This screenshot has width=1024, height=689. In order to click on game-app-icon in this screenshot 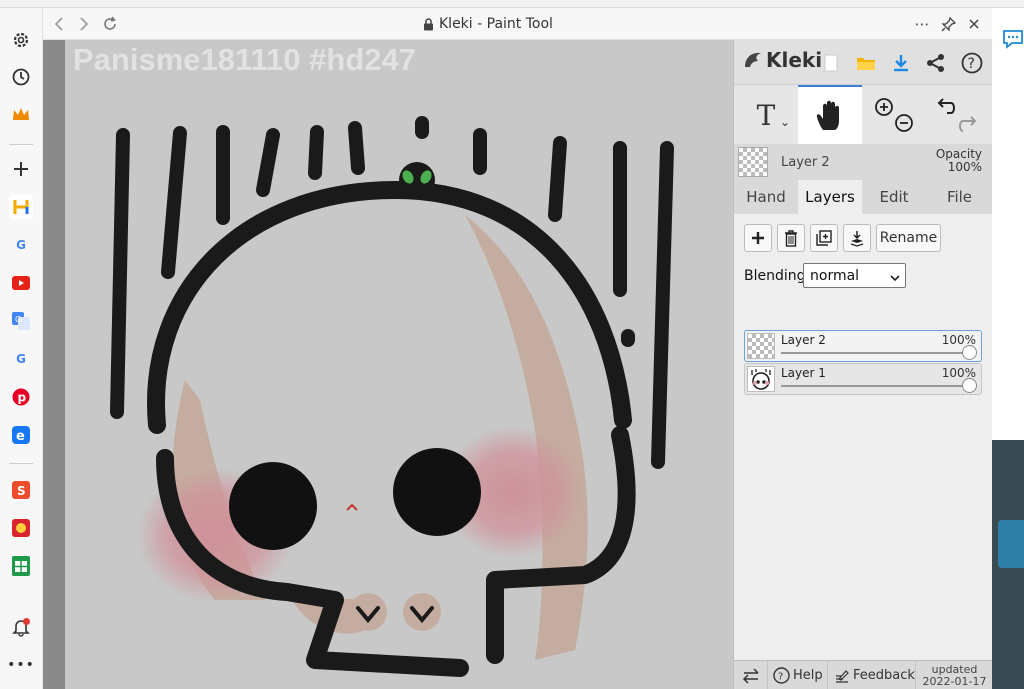, I will do `click(21, 528)`.